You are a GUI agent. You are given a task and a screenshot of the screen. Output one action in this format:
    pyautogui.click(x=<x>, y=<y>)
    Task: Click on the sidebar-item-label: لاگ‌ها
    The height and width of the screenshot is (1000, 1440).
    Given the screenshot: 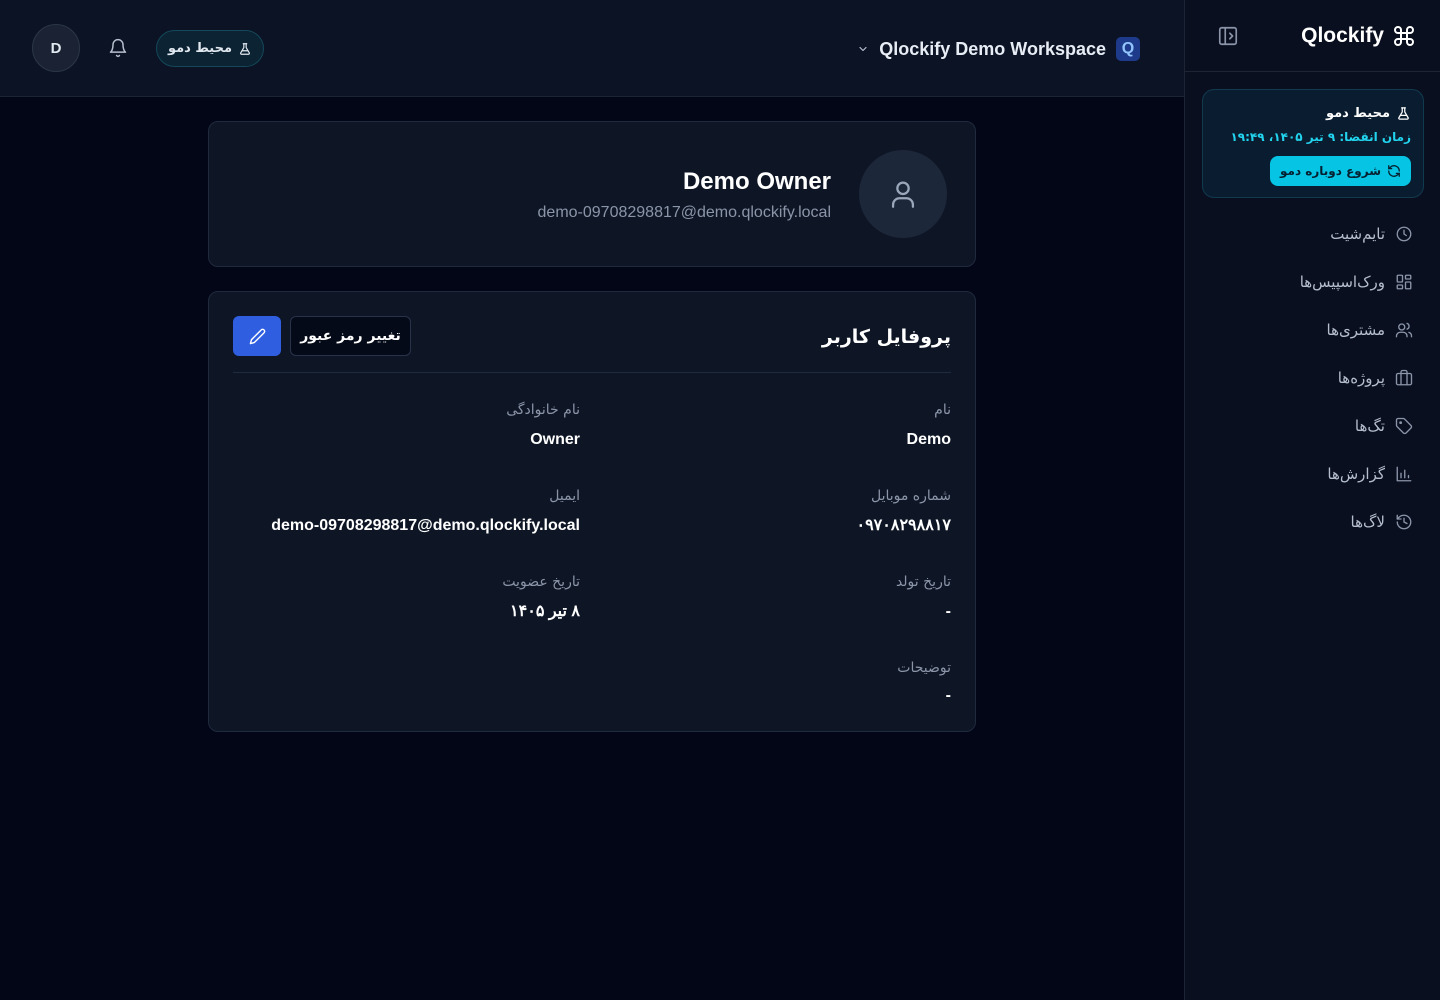 What is the action you would take?
    pyautogui.click(x=1367, y=522)
    